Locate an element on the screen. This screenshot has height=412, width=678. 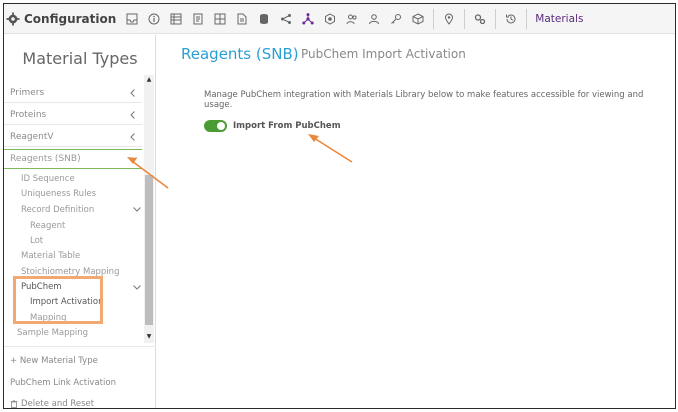
sidebar-divider is located at coordinates (80, 346).